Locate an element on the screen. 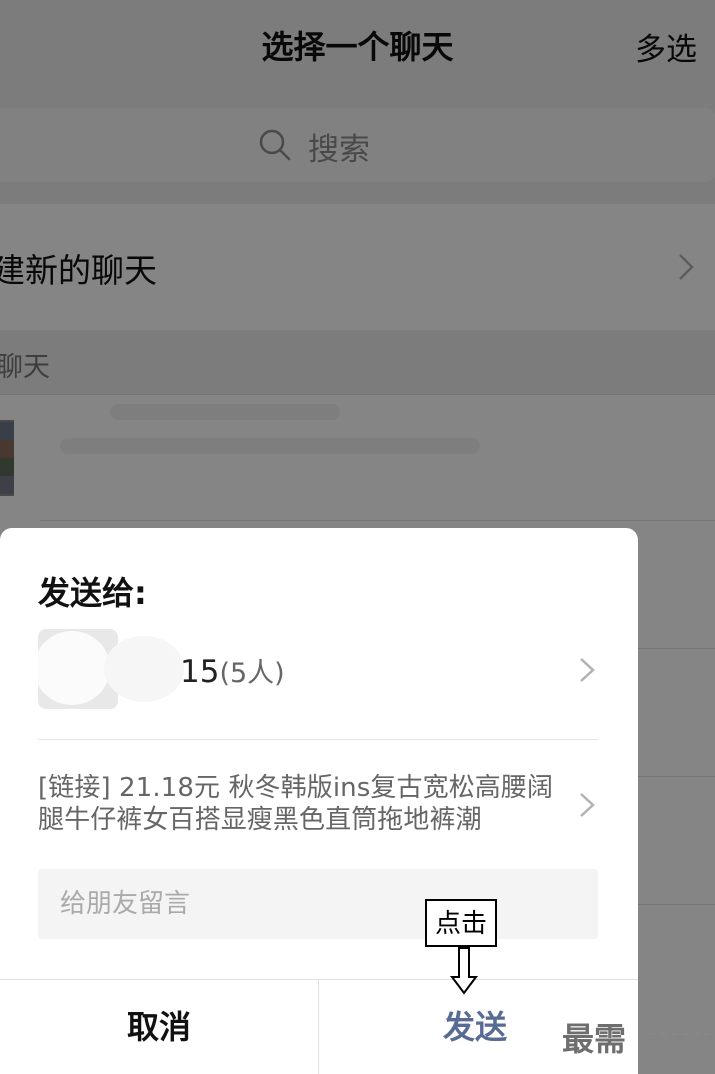 The width and height of the screenshot is (715, 1074). cancel-button: 取消 is located at coordinates (159, 1027).